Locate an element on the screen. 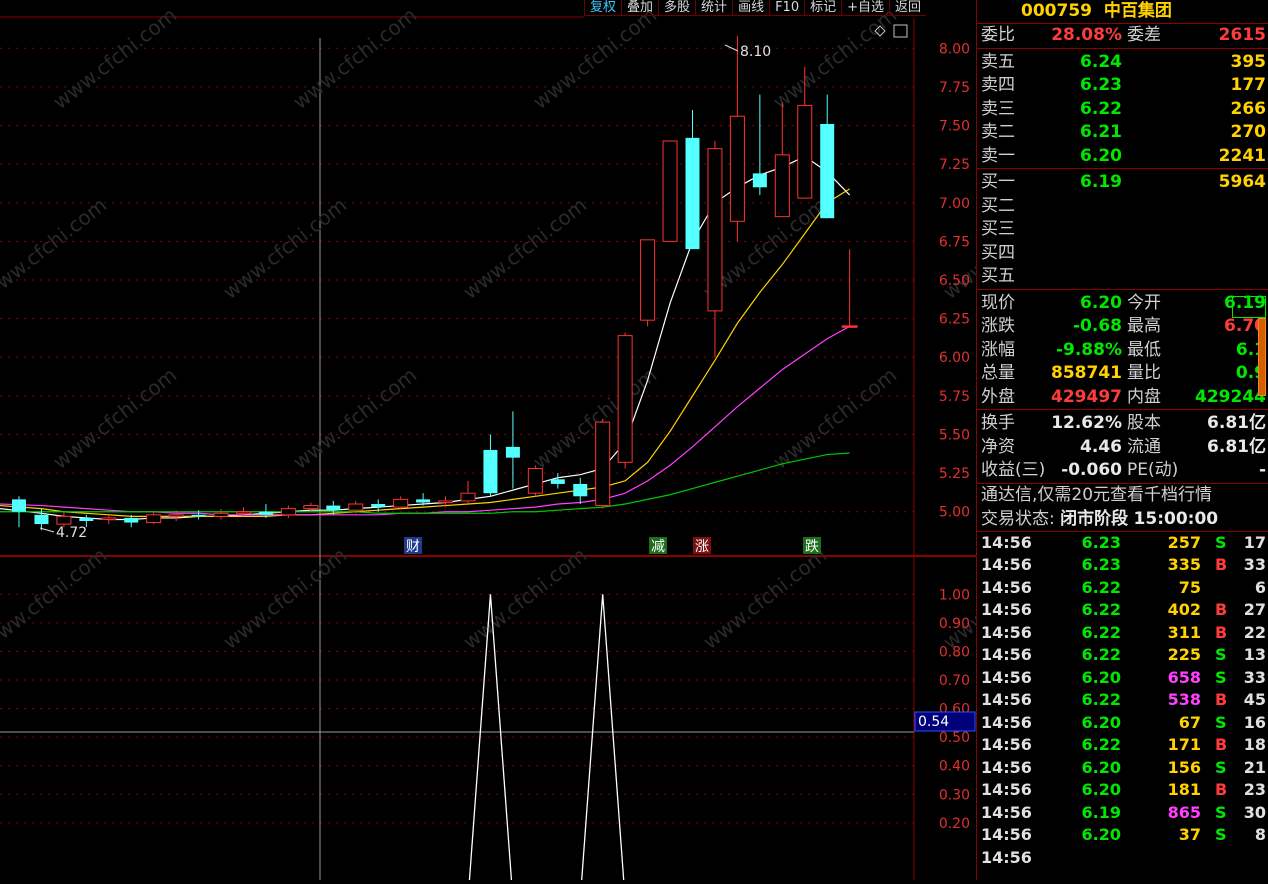  bid-row: 买五 is located at coordinates (1122, 277).